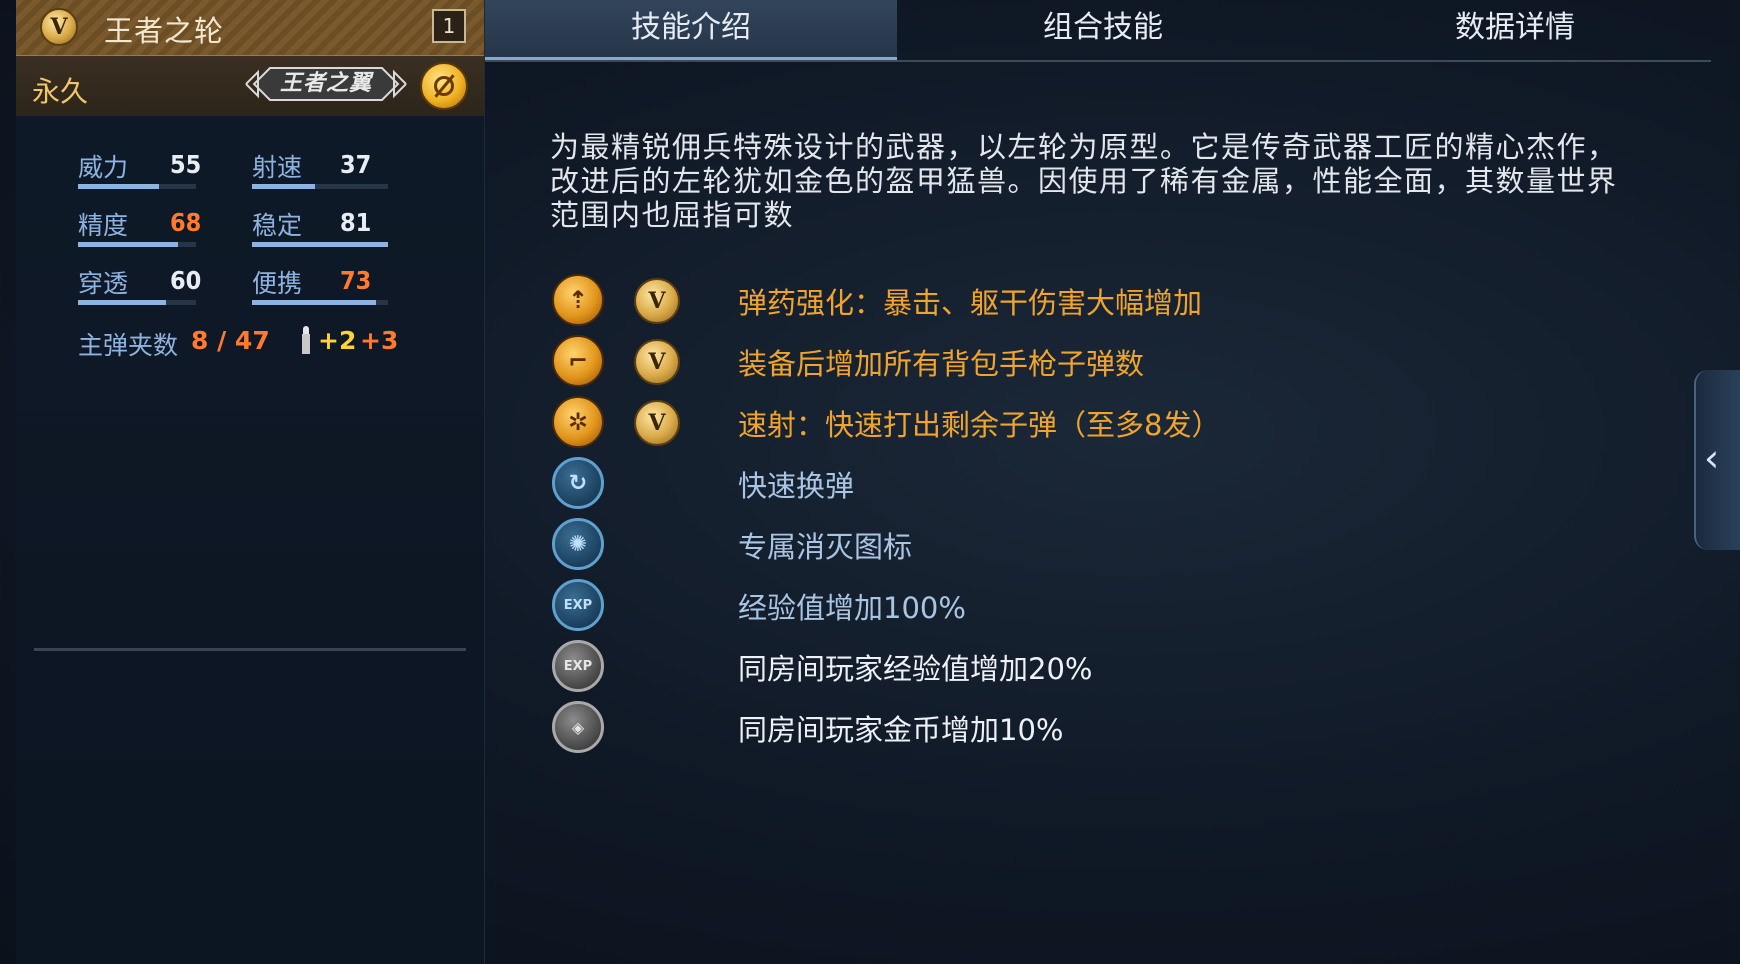  What do you see at coordinates (901, 730) in the screenshot?
I see `skill-text: 同房间玩家金币增加10%` at bounding box center [901, 730].